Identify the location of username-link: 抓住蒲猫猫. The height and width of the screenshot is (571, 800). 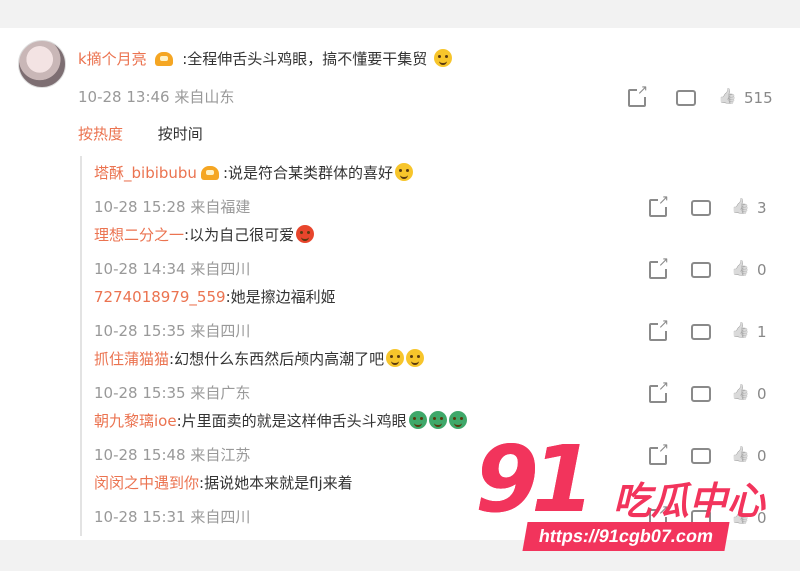
(131, 359).